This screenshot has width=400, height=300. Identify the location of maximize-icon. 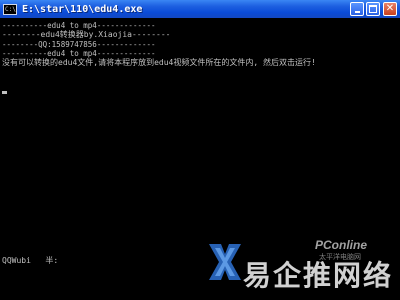
(373, 9).